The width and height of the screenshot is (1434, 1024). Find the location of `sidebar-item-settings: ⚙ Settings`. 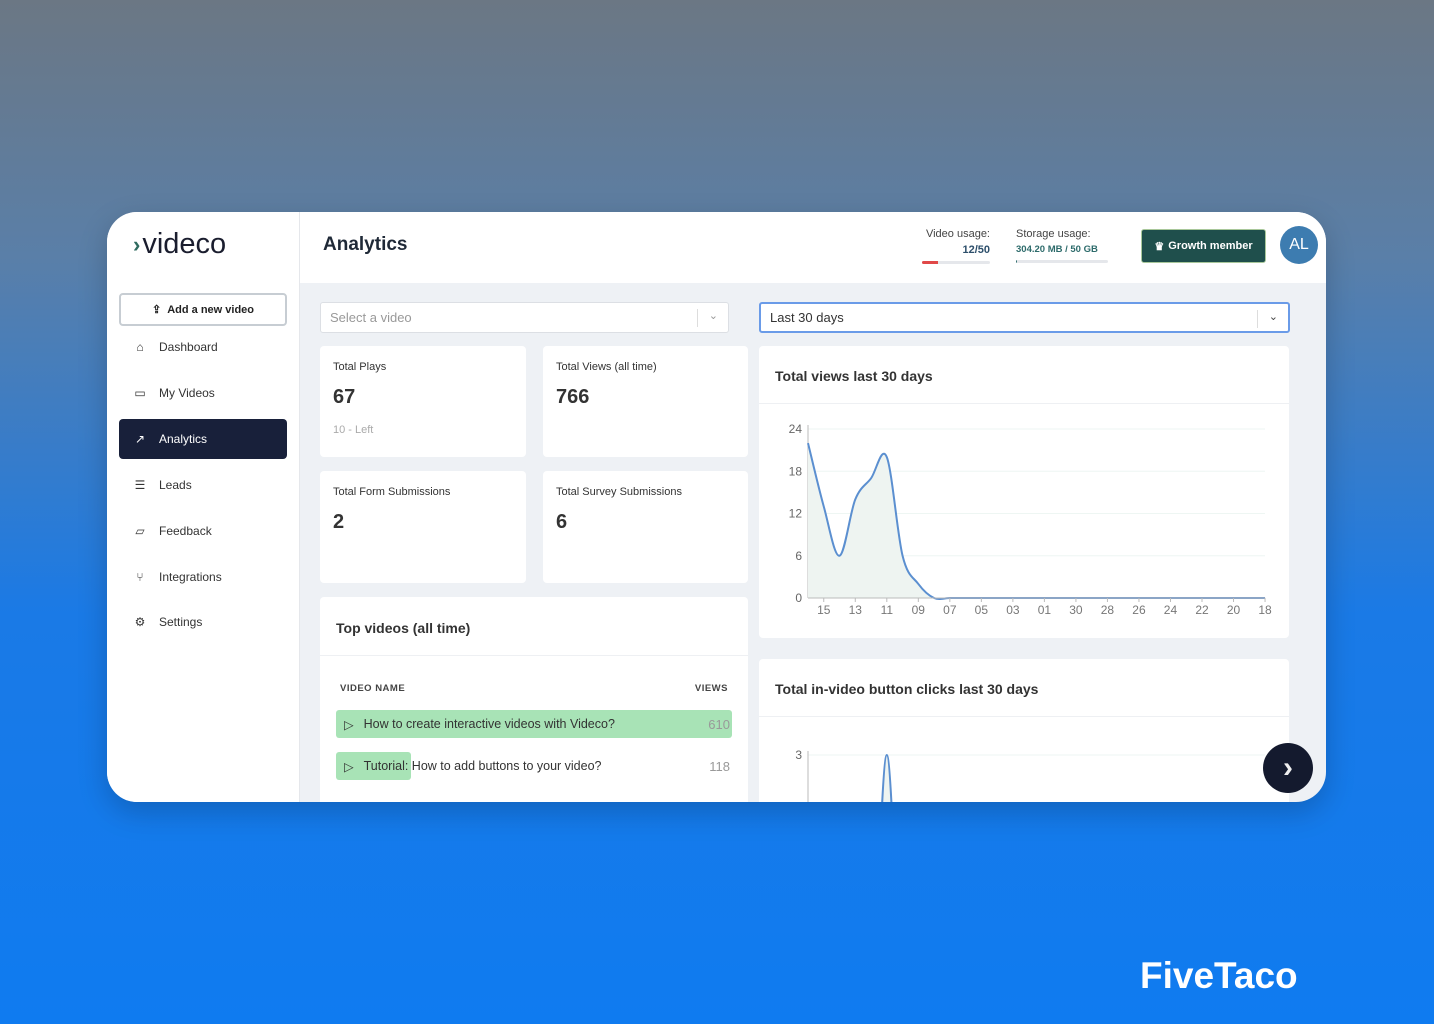

sidebar-item-settings: ⚙ Settings is located at coordinates (203, 622).